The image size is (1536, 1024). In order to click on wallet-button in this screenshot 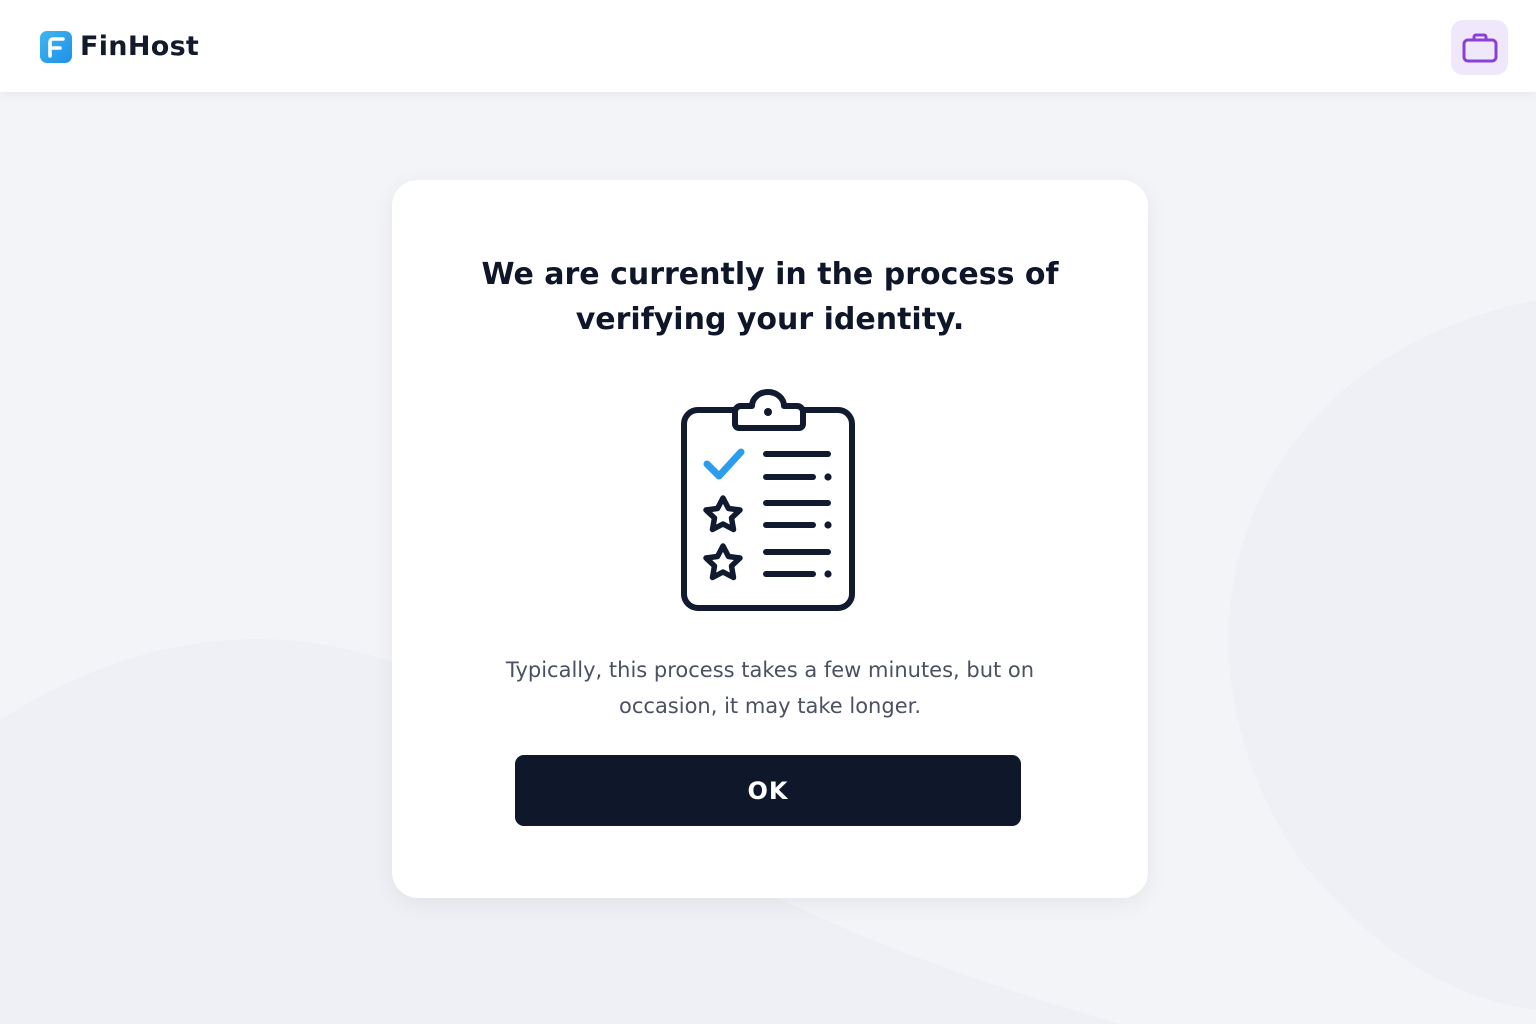, I will do `click(1479, 47)`.